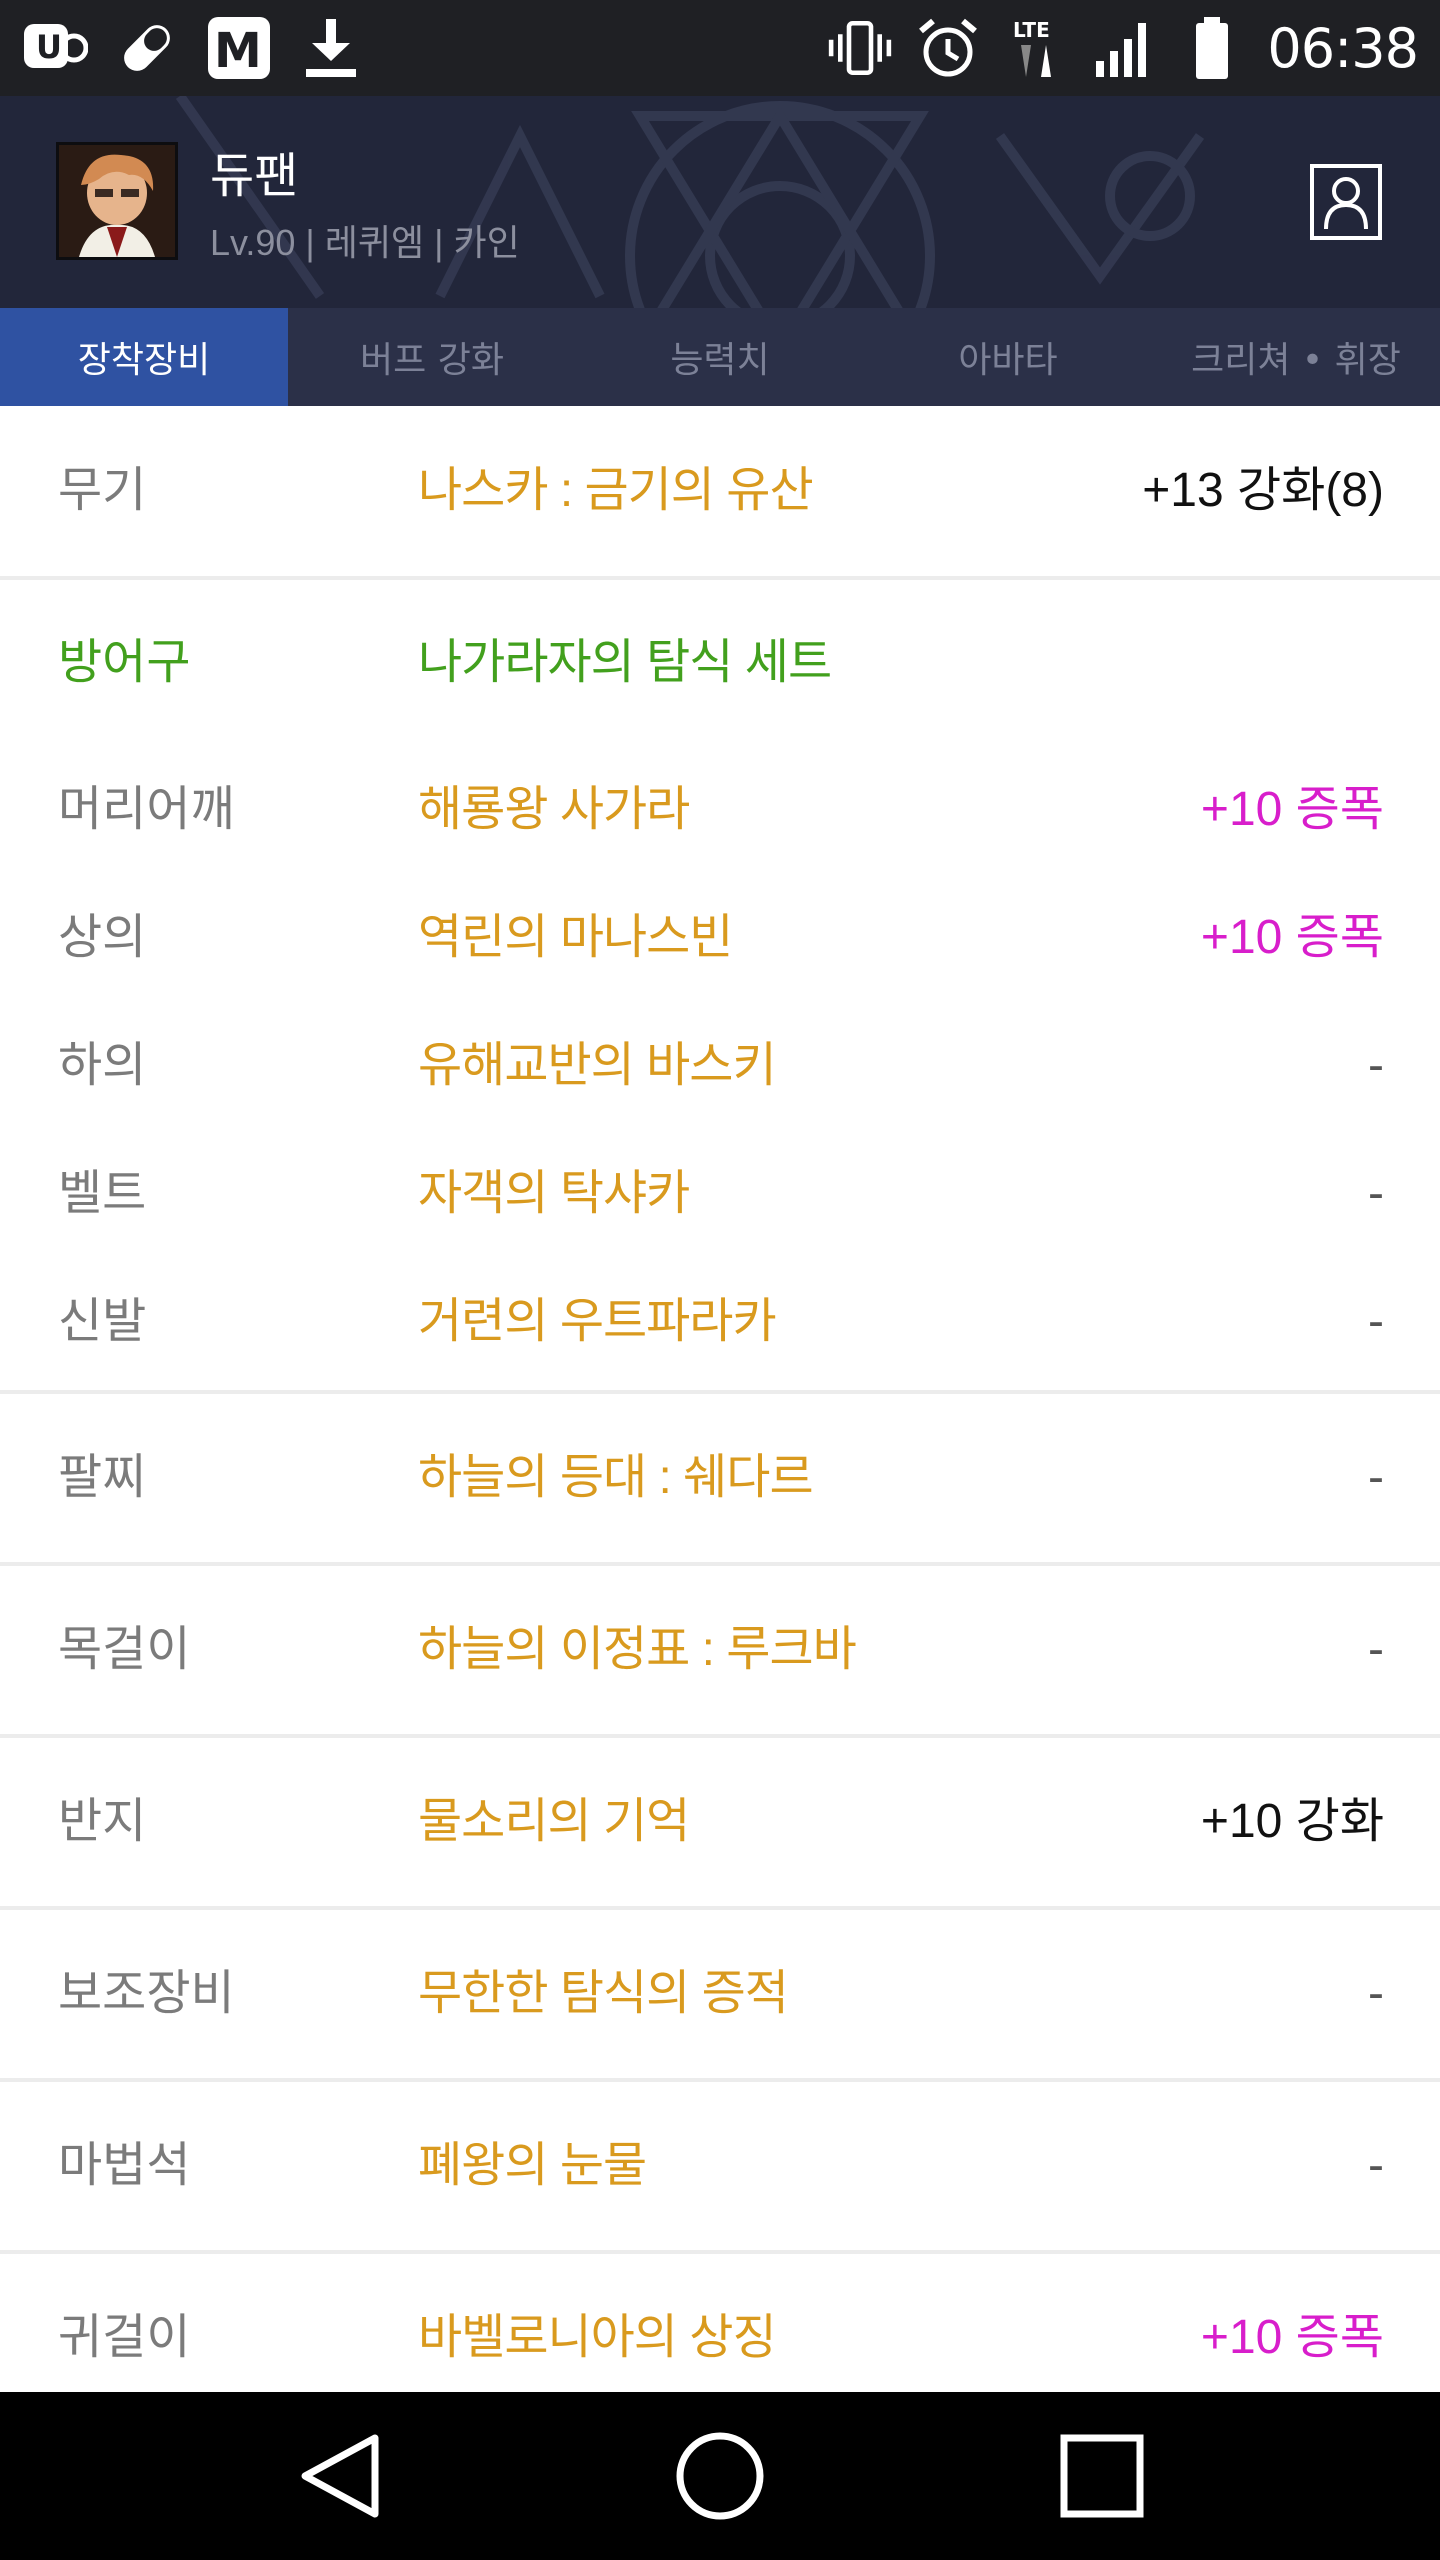 The height and width of the screenshot is (2560, 1440). I want to click on tab-stats: 능력치, so click(720, 357).